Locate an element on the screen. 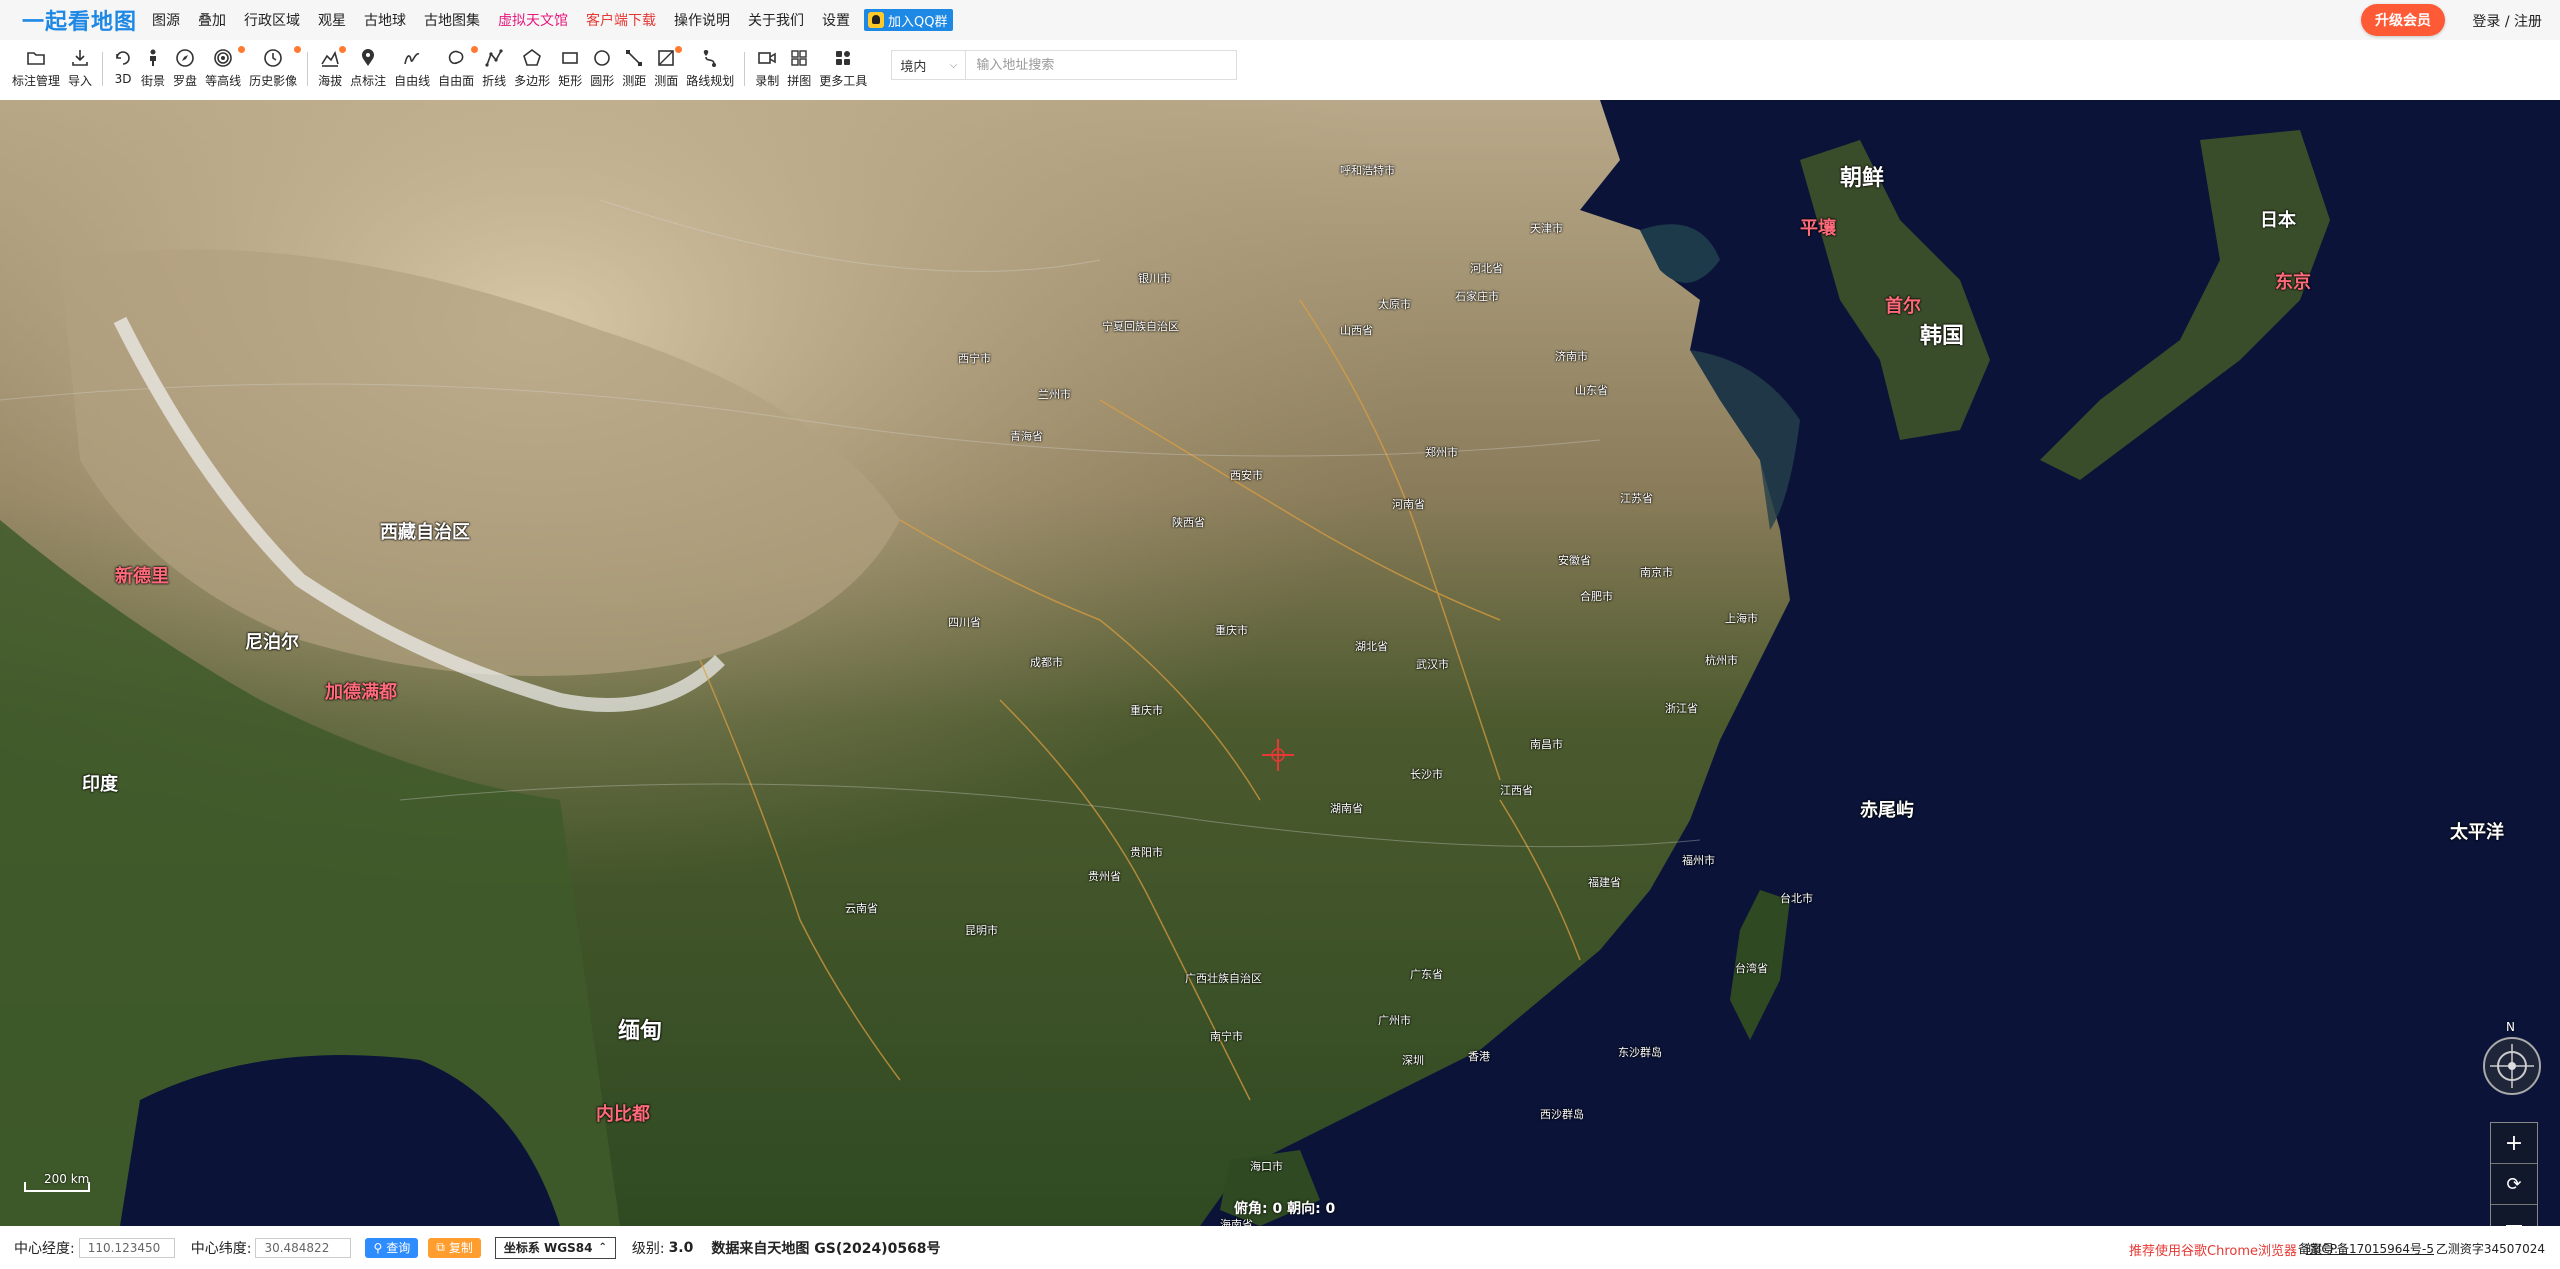 The image size is (2560, 1269). tool-circle-button: 圆形 is located at coordinates (602, 68).